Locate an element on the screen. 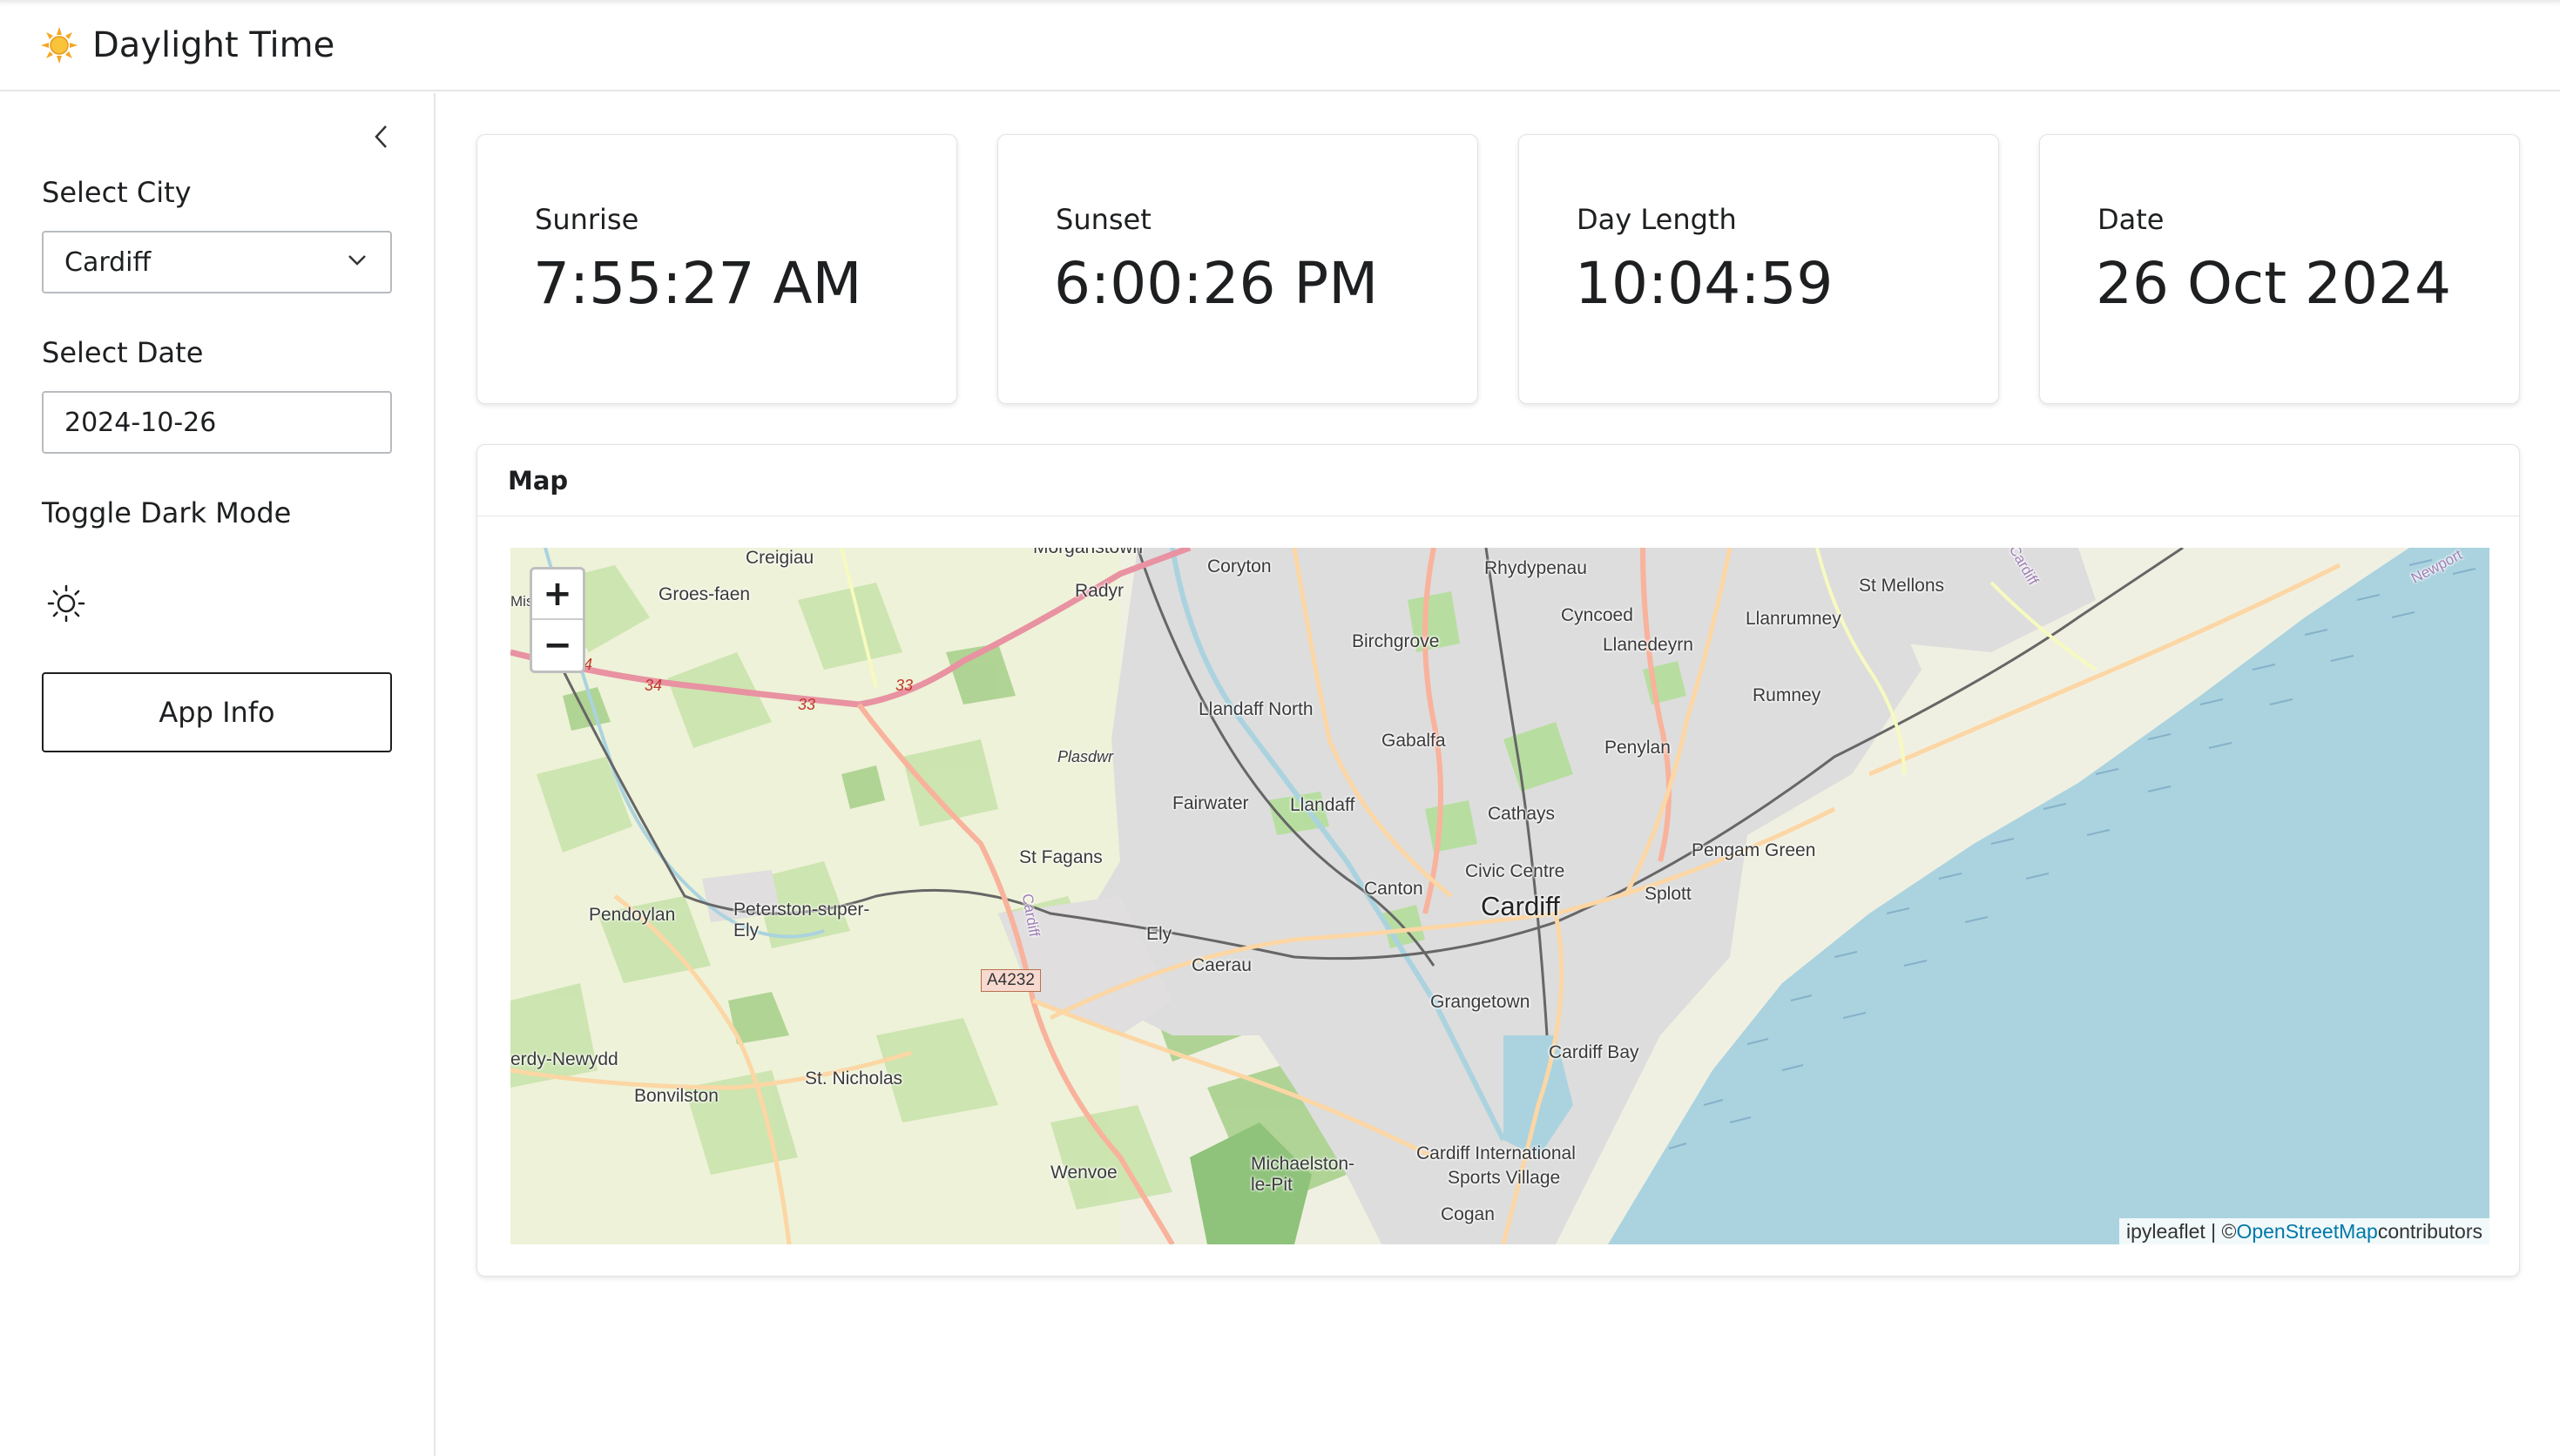  map-label-plasdwr: Plasdwr is located at coordinates (1085, 756).